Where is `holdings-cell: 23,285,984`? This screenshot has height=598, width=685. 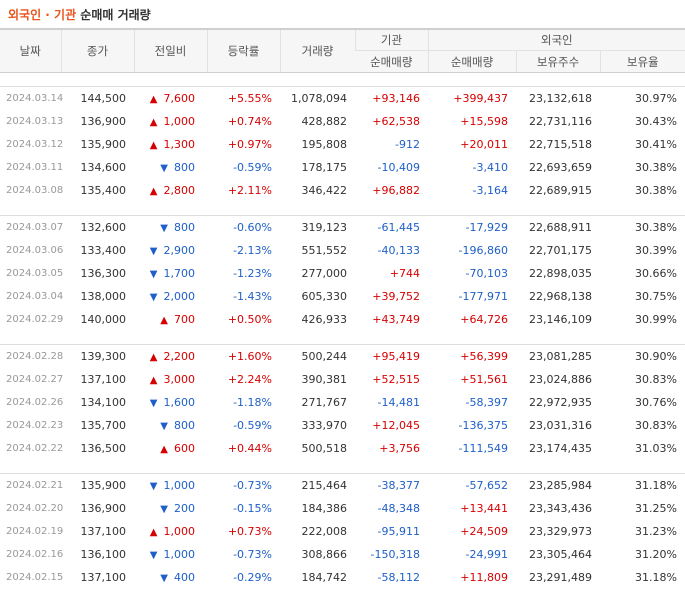
holdings-cell: 23,285,984 is located at coordinates (558, 486).